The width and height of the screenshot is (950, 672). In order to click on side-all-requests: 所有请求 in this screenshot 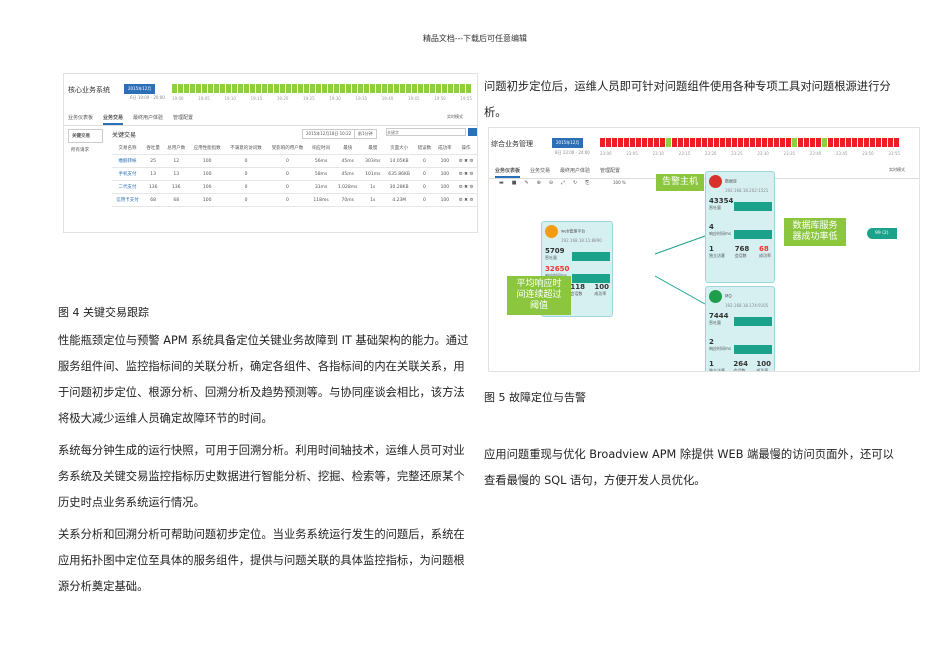, I will do `click(85, 150)`.